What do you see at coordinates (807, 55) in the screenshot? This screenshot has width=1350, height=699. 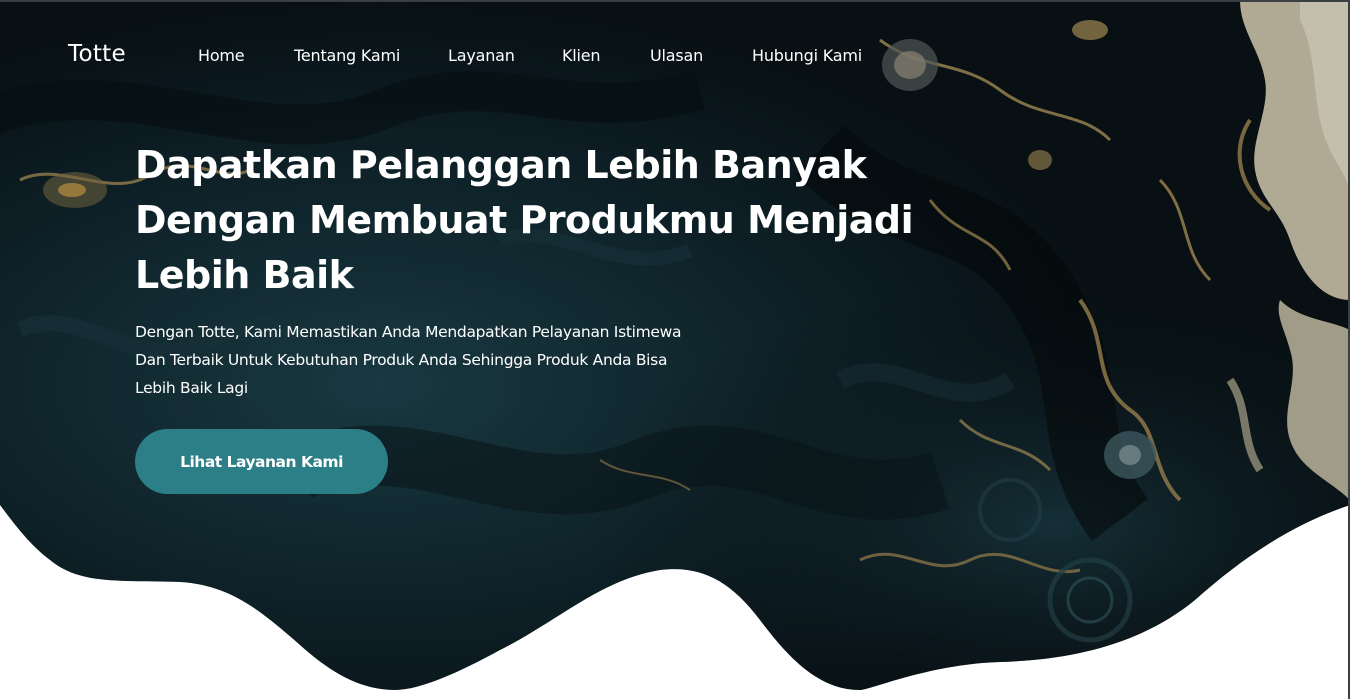 I see `nav-link-hubungi-kami: Hubungi Kami` at bounding box center [807, 55].